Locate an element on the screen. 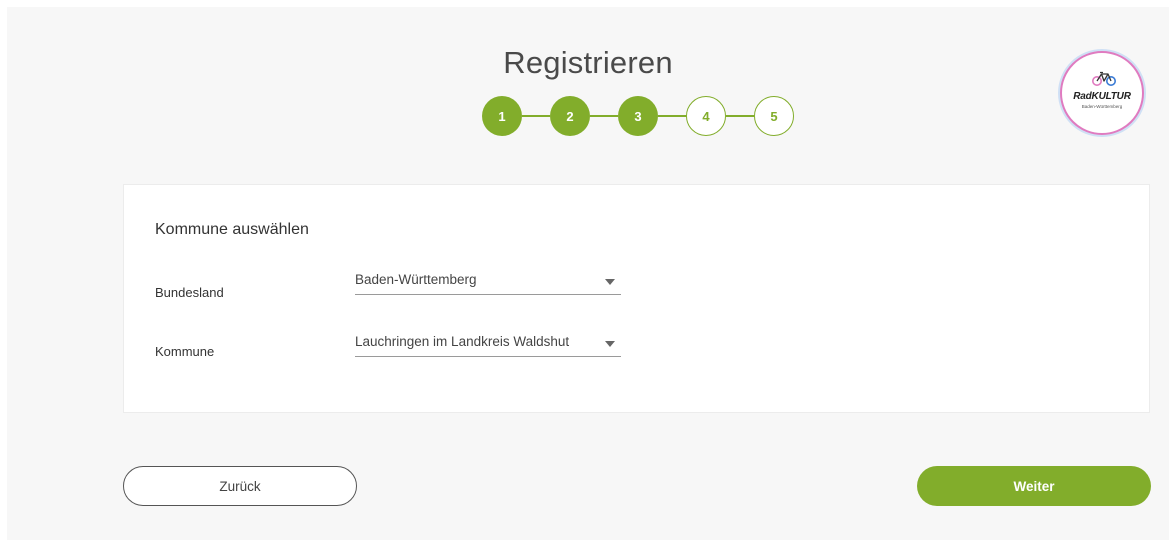 This screenshot has width=1176, height=540. card-title: Kommune auswählen is located at coordinates (232, 229).